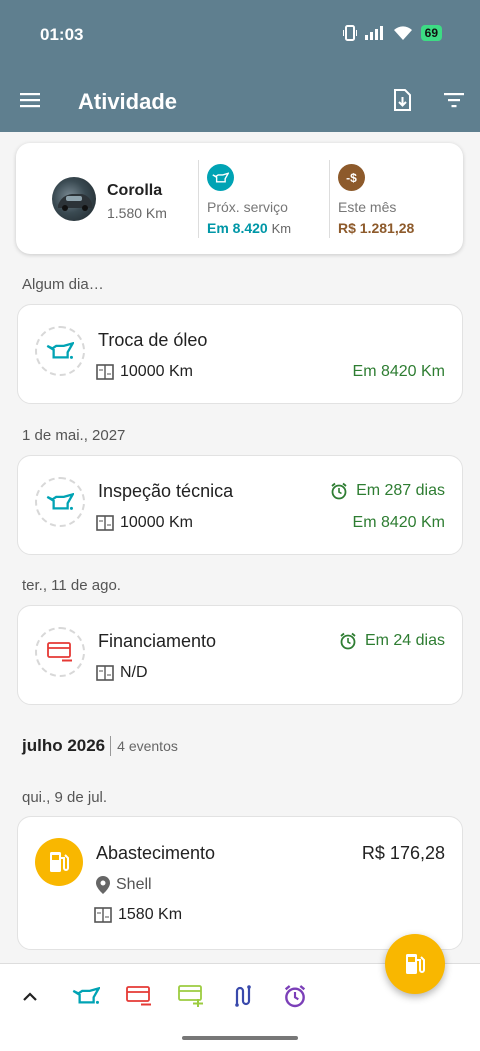 Image resolution: width=480 pixels, height=1051 pixels. I want to click on month-title: julho 2026, so click(64, 745).